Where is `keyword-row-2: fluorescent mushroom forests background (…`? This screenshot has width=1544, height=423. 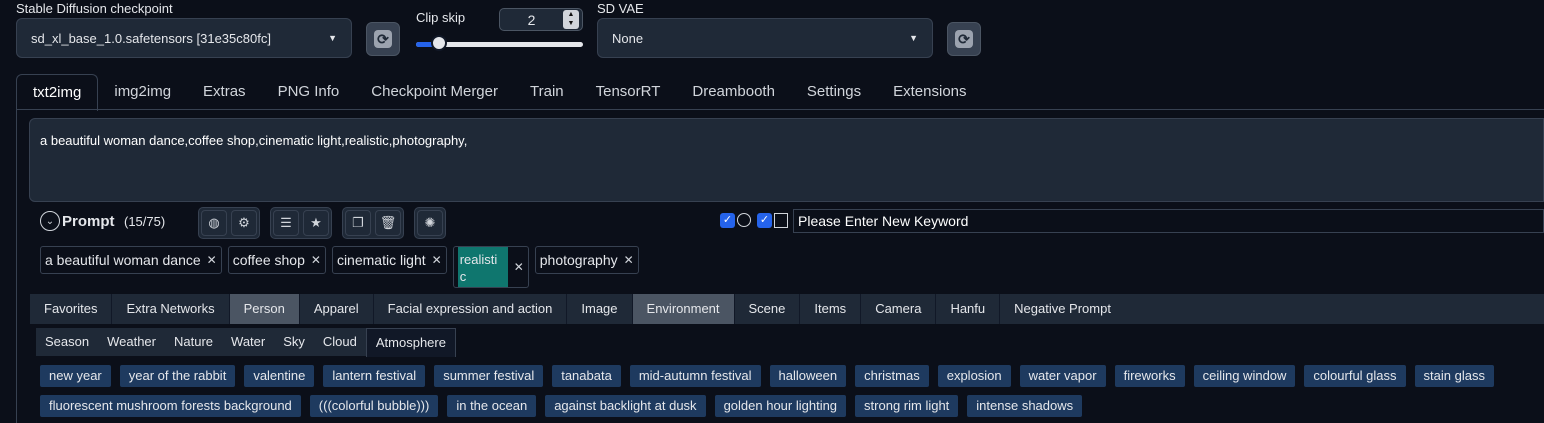
keyword-row-2: fluorescent mushroom forests background (… is located at coordinates (565, 406).